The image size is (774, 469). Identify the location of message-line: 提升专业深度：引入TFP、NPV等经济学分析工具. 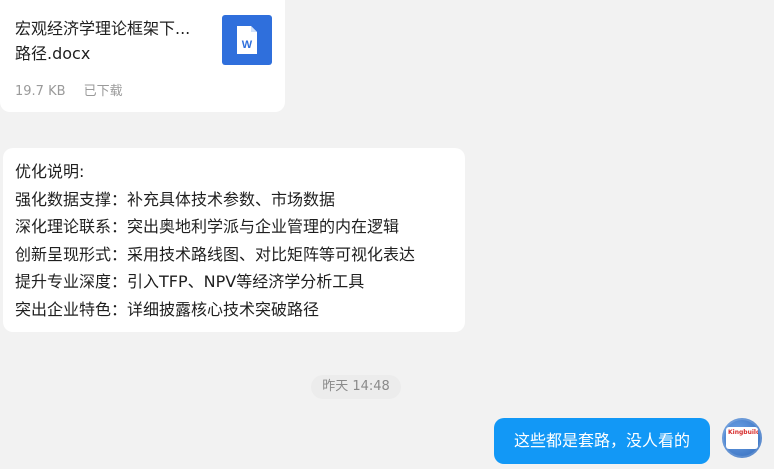
(190, 281).